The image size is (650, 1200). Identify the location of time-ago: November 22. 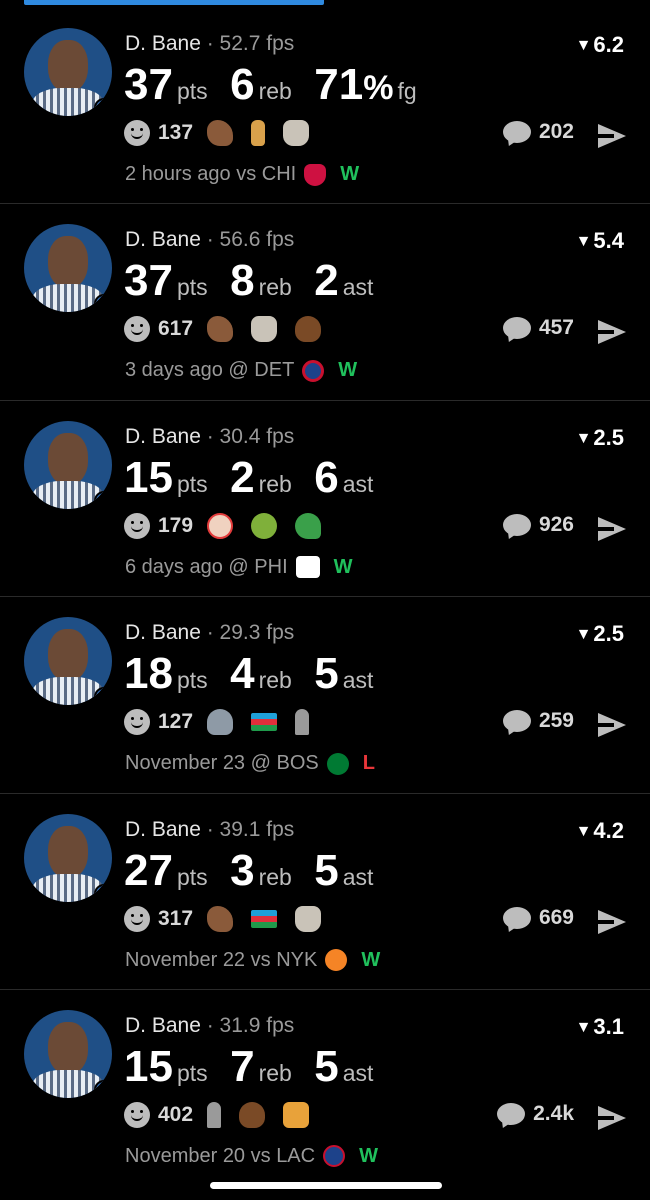
(185, 959).